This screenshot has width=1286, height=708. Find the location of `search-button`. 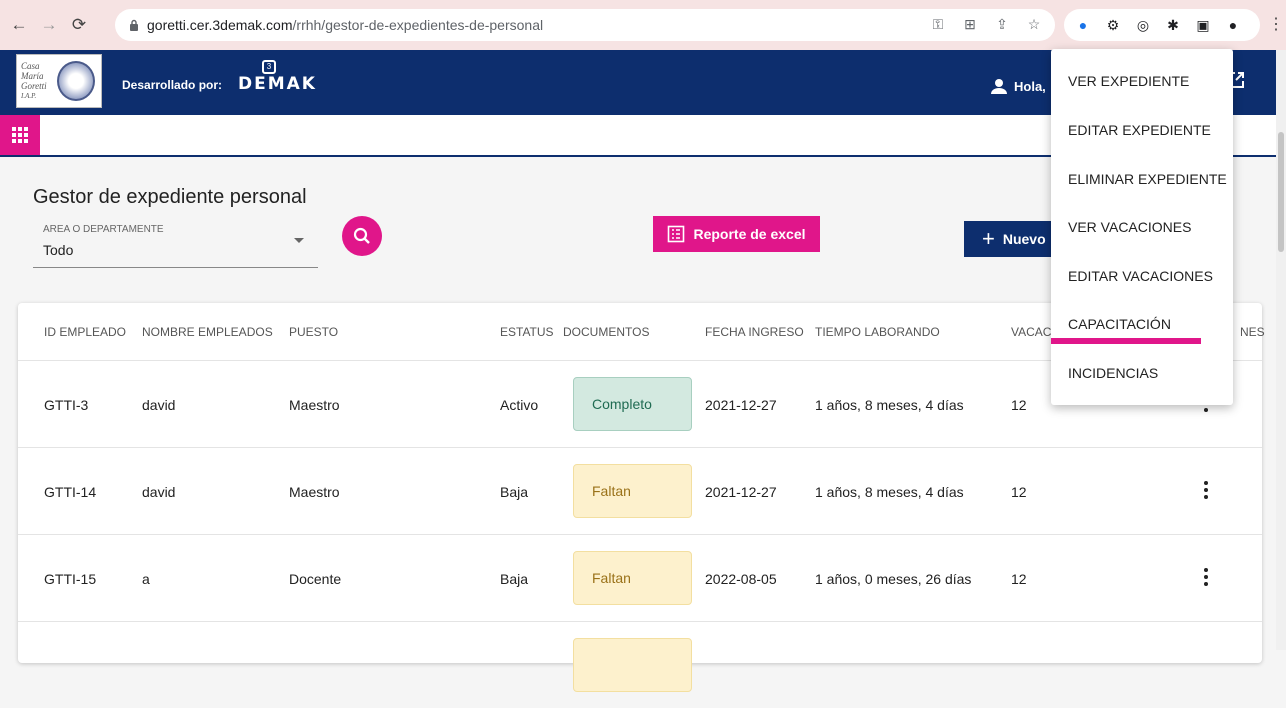

search-button is located at coordinates (362, 236).